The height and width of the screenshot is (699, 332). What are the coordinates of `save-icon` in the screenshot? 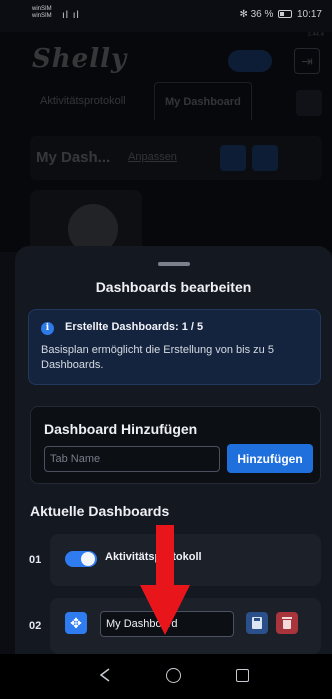 It's located at (257, 623).